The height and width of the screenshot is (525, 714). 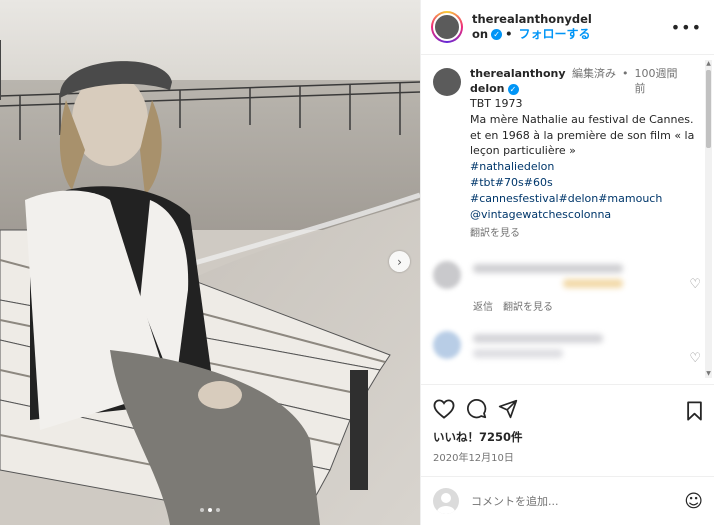 I want to click on scroll-down-arrow-icon: ▼, so click(x=708, y=374).